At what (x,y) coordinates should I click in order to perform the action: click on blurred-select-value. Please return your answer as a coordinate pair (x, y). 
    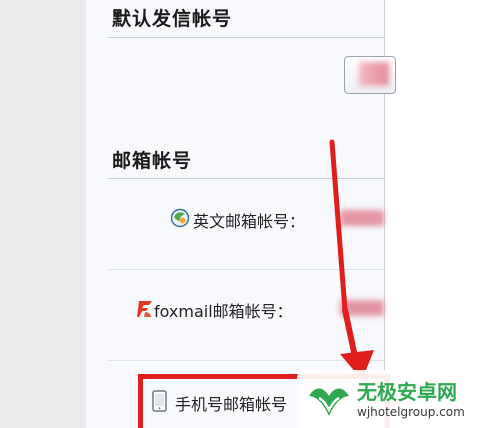
    Looking at the image, I should click on (374, 74).